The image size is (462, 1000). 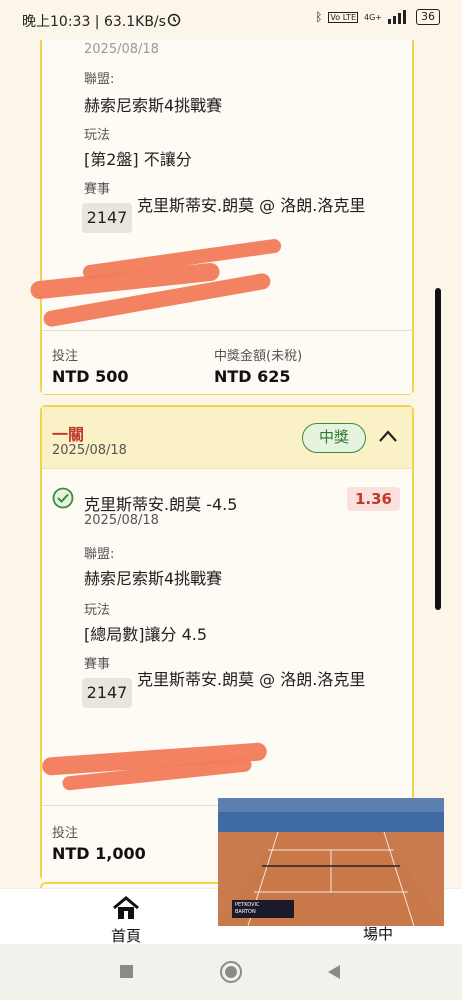 I want to click on home-icon, so click(x=126, y=907).